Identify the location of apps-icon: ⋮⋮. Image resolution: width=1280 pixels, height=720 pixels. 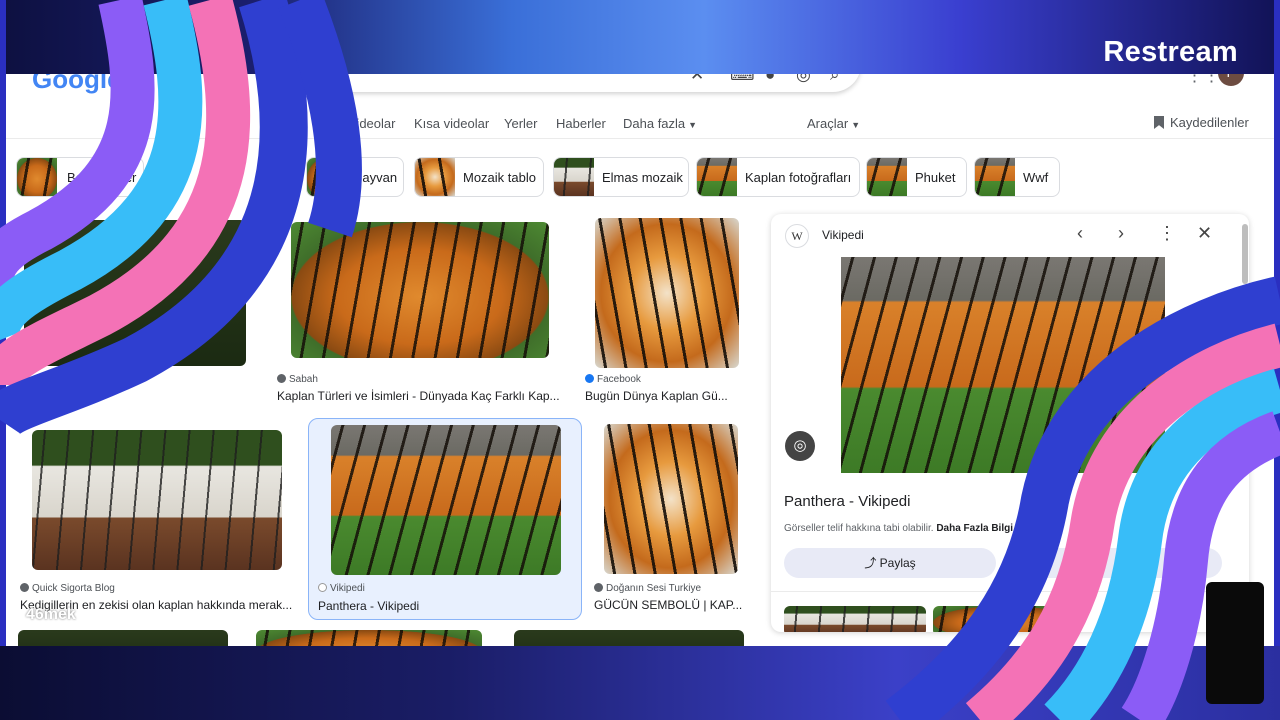
(1203, 80).